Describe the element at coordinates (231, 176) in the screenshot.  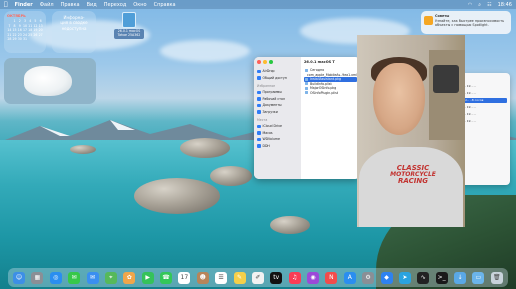
I see `rock` at that location.